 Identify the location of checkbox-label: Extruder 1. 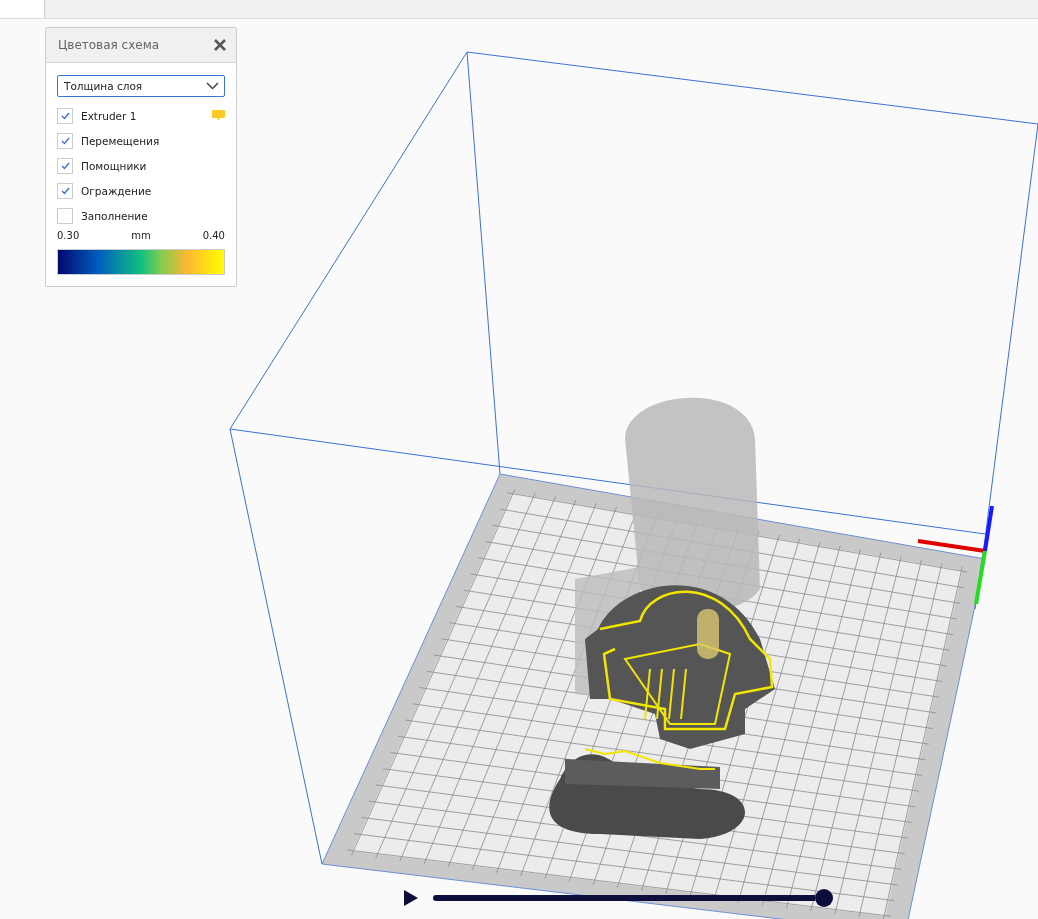
(109, 115).